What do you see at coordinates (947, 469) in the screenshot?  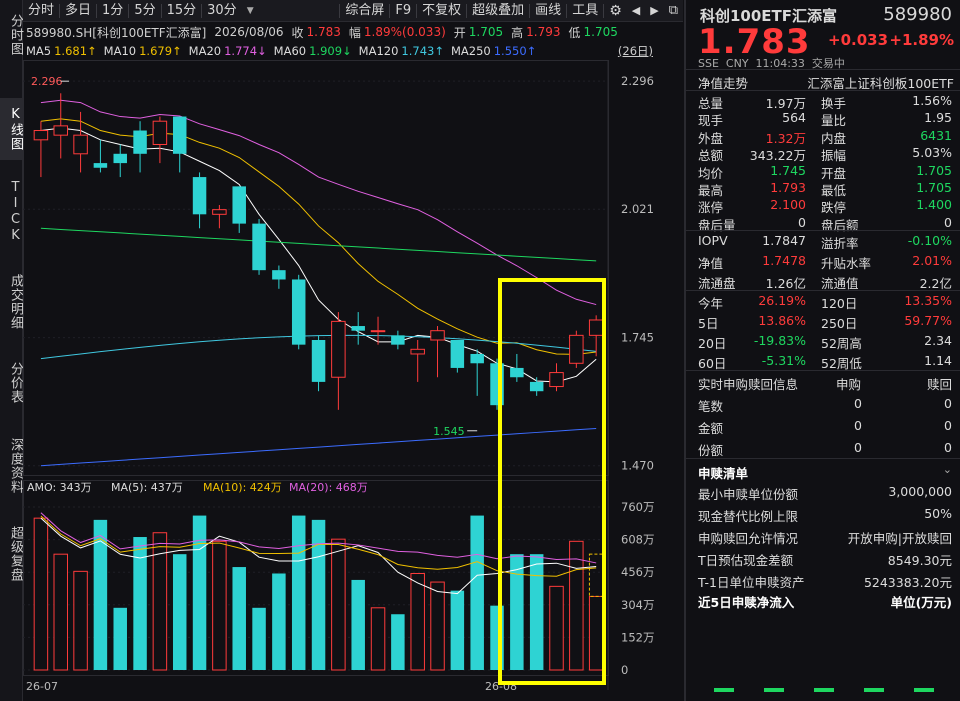 I see `list-collapse-icon: ⌄` at bounding box center [947, 469].